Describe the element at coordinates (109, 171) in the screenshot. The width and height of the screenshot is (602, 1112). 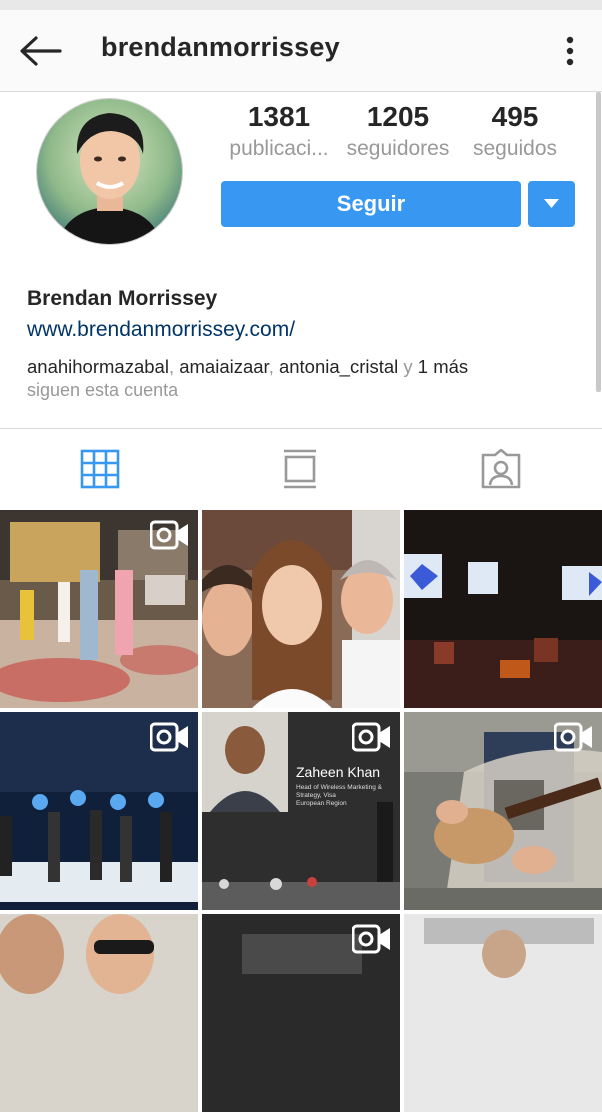
I see `avatar` at that location.